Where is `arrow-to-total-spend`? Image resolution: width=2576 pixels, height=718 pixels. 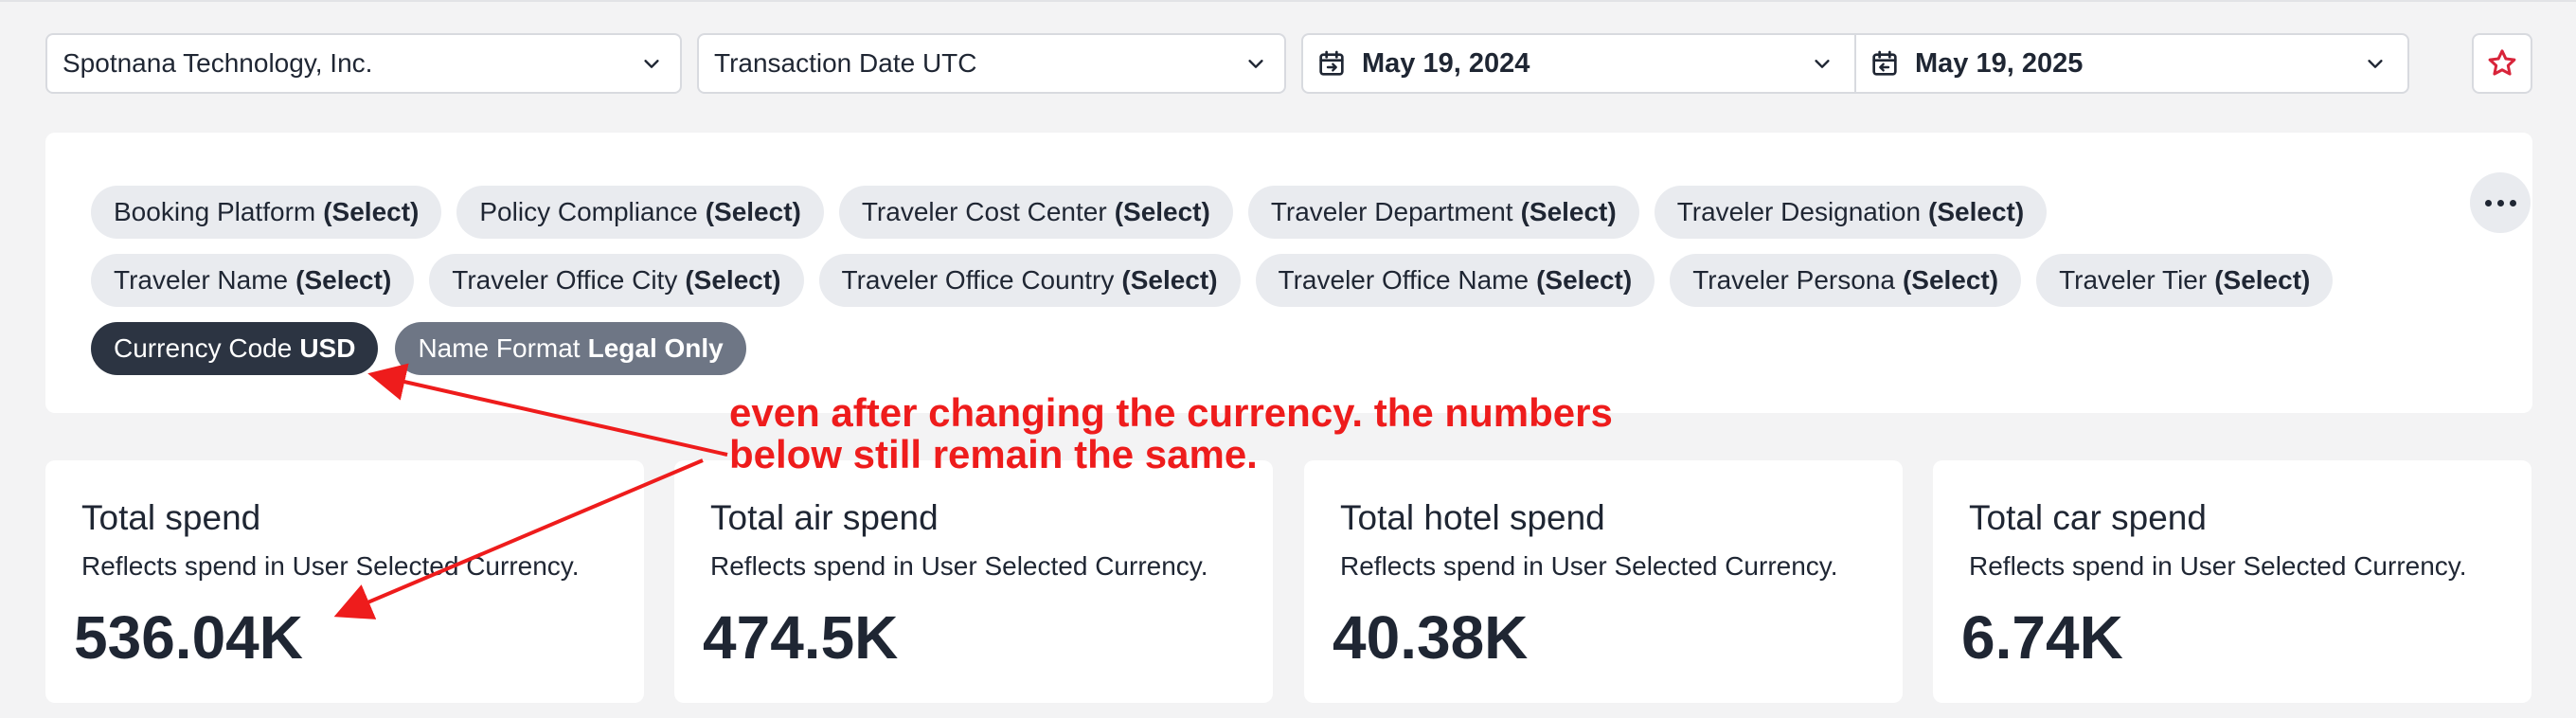 arrow-to-total-spend is located at coordinates (518, 538).